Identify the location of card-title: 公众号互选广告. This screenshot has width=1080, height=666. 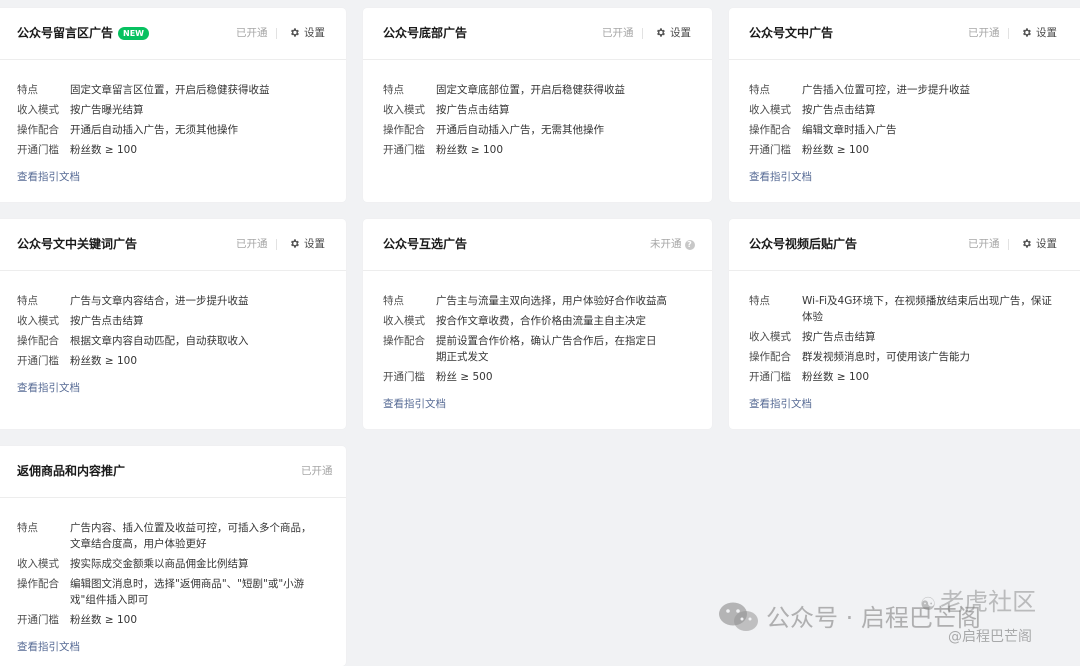
(425, 244).